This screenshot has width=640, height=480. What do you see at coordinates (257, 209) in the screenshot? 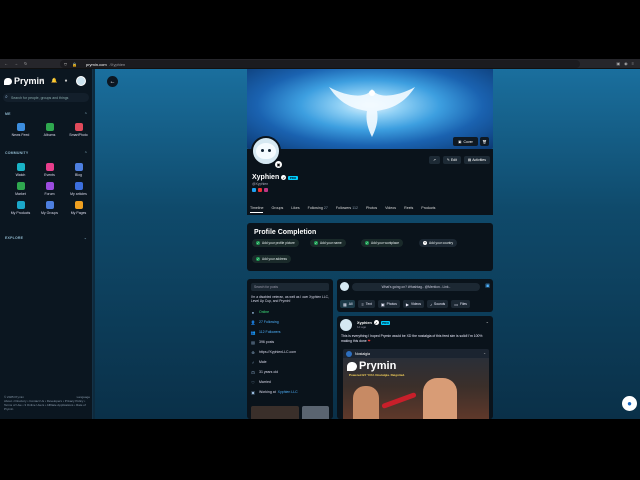
I see `tab-timeline: Timeline` at bounding box center [257, 209].